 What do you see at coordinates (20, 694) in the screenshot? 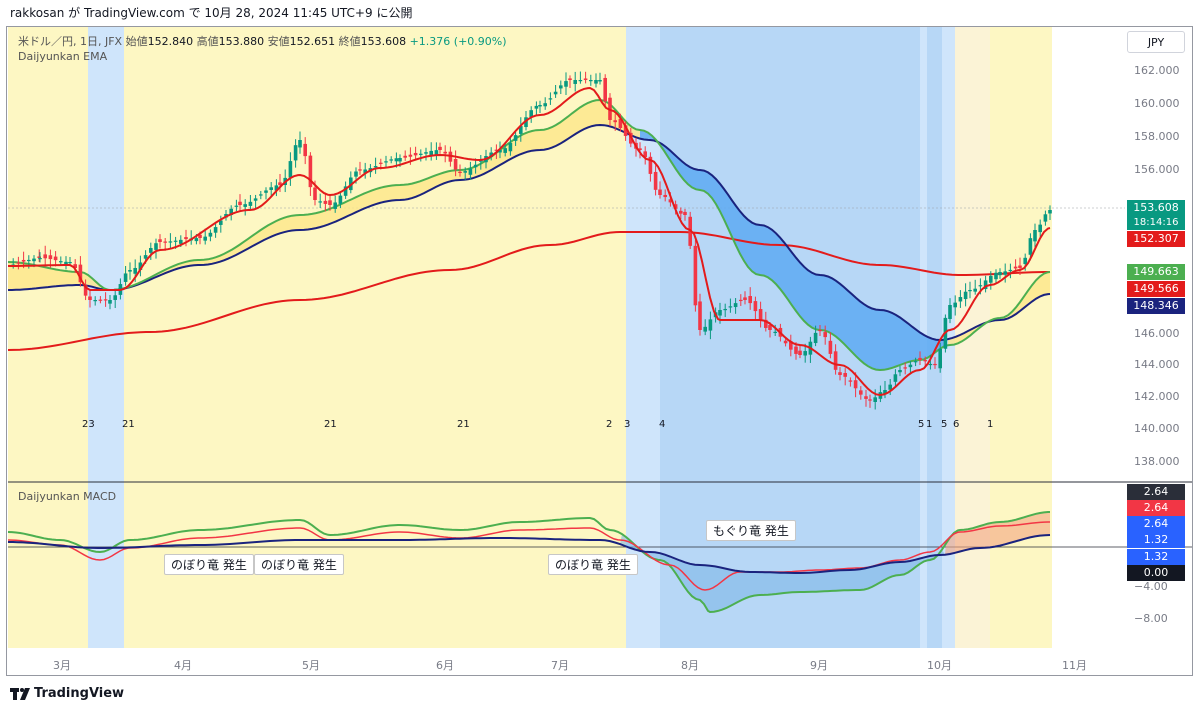
I see `tradingview-logo-icon` at bounding box center [20, 694].